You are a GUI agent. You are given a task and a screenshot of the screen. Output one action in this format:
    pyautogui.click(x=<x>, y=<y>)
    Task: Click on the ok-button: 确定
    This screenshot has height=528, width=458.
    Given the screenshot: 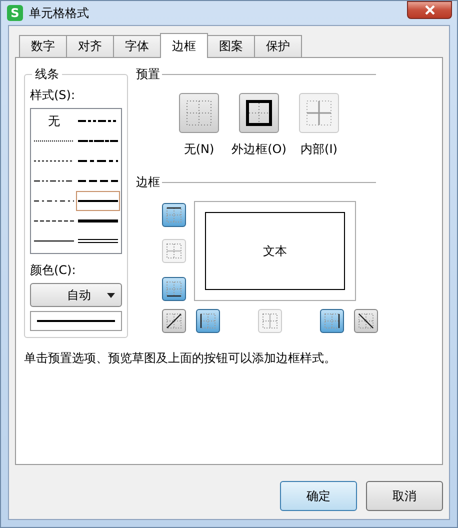 What is the action you would take?
    pyautogui.click(x=318, y=496)
    